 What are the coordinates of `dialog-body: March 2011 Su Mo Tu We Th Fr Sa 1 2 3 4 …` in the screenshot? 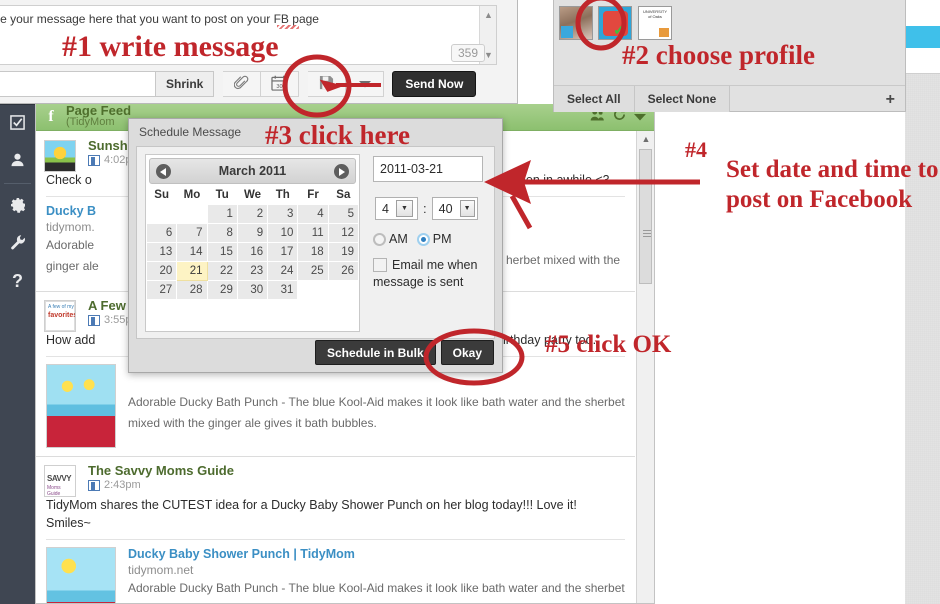 It's located at (315, 242).